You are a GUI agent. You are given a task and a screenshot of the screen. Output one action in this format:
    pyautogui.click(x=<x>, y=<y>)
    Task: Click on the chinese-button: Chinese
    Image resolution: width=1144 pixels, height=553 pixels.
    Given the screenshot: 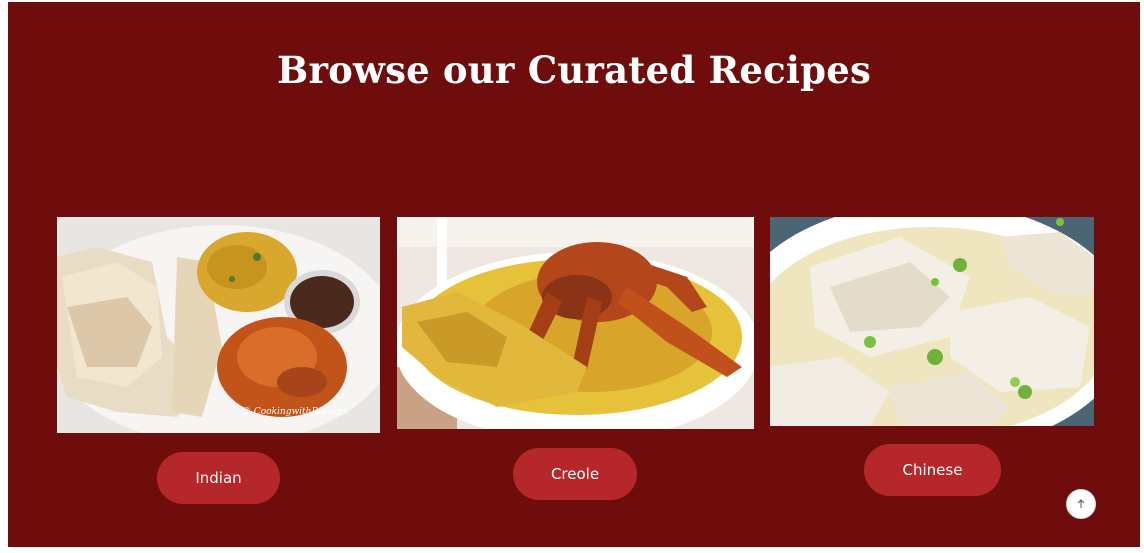 What is the action you would take?
    pyautogui.click(x=932, y=470)
    